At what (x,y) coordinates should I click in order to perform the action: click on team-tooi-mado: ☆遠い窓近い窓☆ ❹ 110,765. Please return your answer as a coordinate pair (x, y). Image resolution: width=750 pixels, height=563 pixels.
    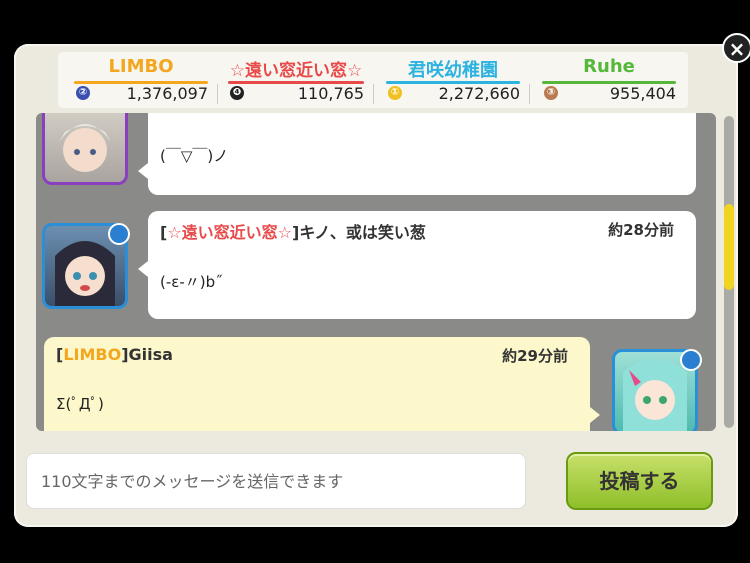
    Looking at the image, I should click on (301, 81).